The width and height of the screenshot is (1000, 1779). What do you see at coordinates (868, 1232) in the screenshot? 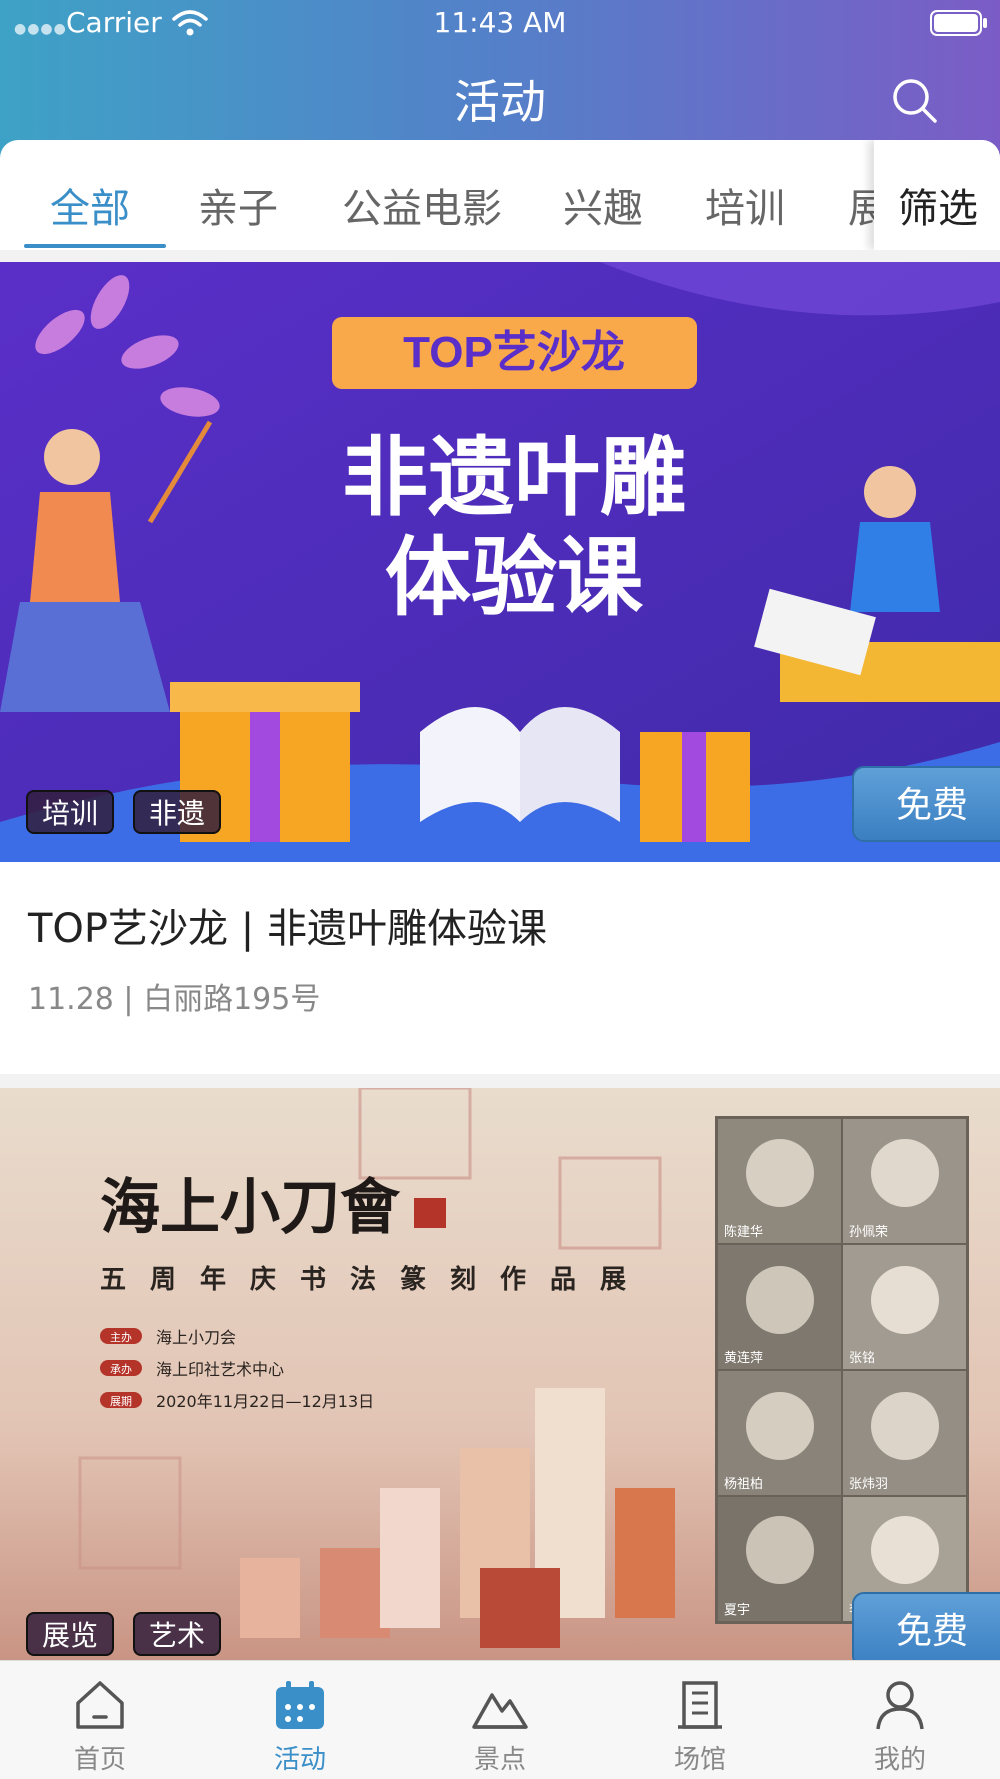
I see `artist-name: 孙佩荣` at bounding box center [868, 1232].